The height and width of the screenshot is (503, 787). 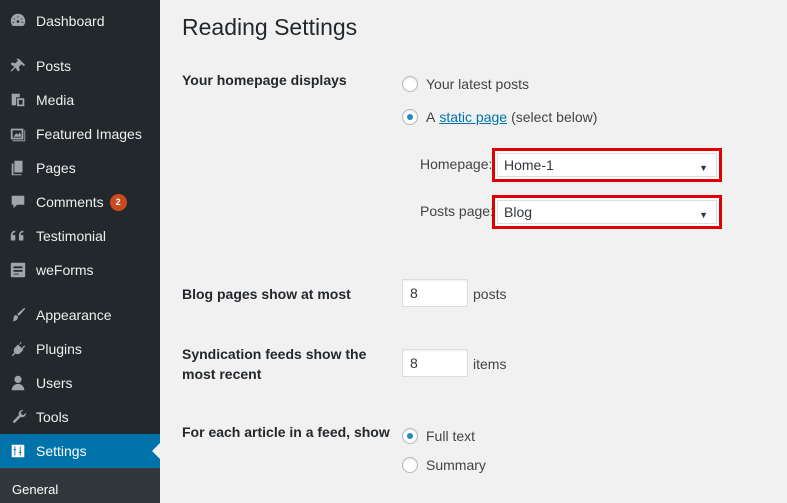 I want to click on posts-page-select-value: Blog, so click(x=518, y=212).